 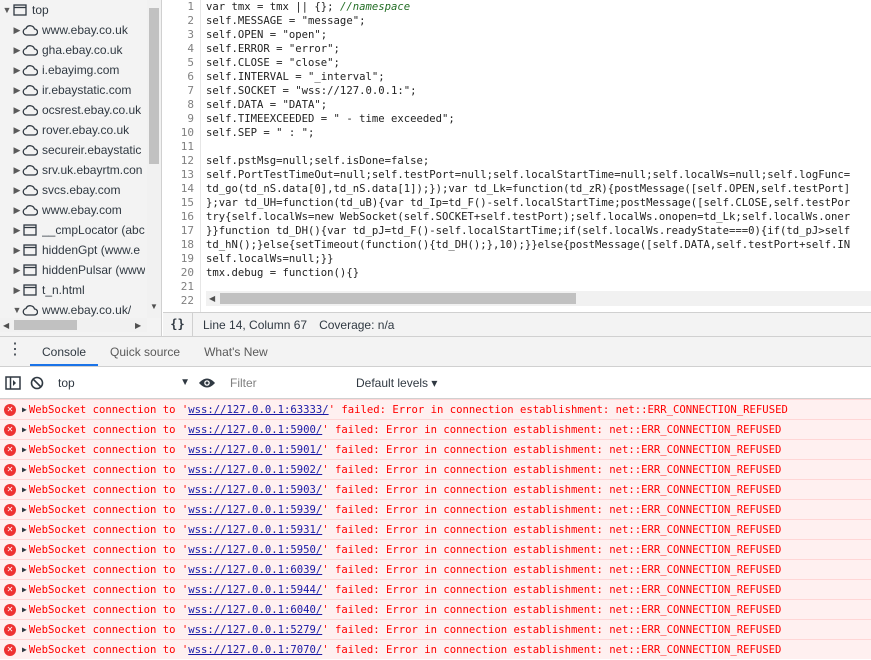 What do you see at coordinates (145, 351) in the screenshot?
I see `tab-quick-source: Quick source` at bounding box center [145, 351].